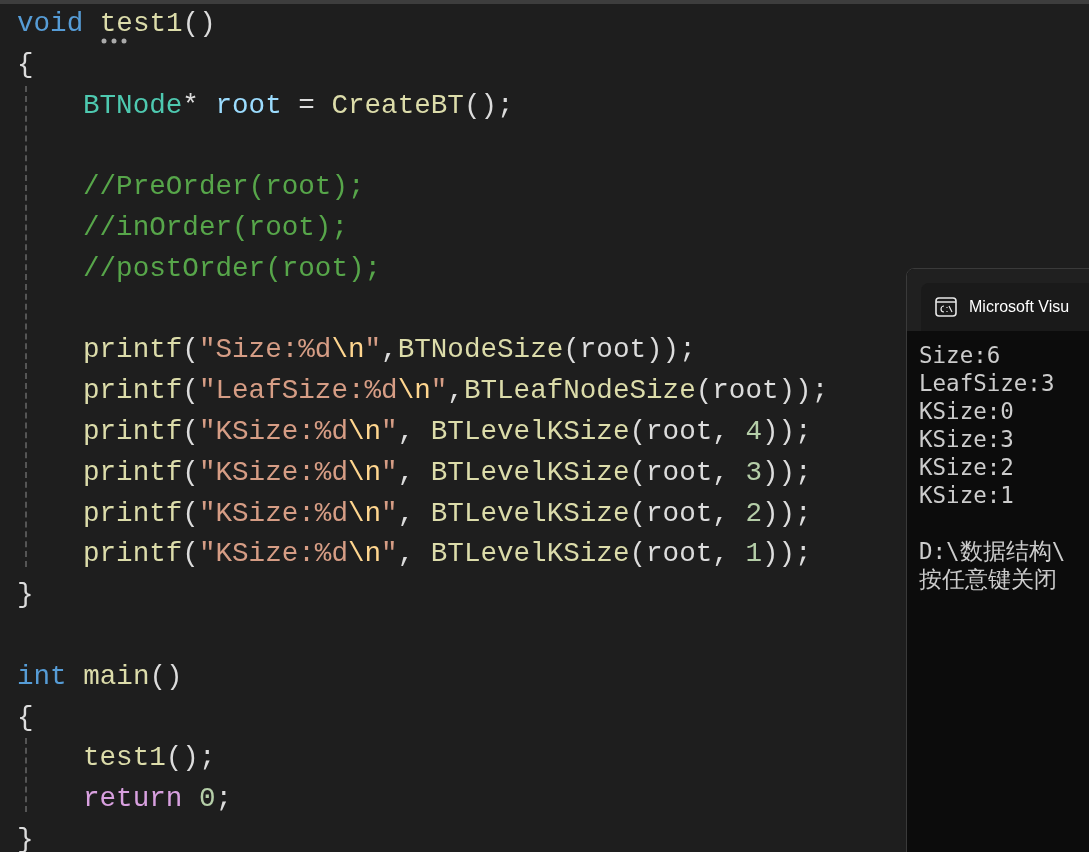 The image size is (1089, 852). Describe the element at coordinates (966, 411) in the screenshot. I see `console-line: KSize:0` at that location.